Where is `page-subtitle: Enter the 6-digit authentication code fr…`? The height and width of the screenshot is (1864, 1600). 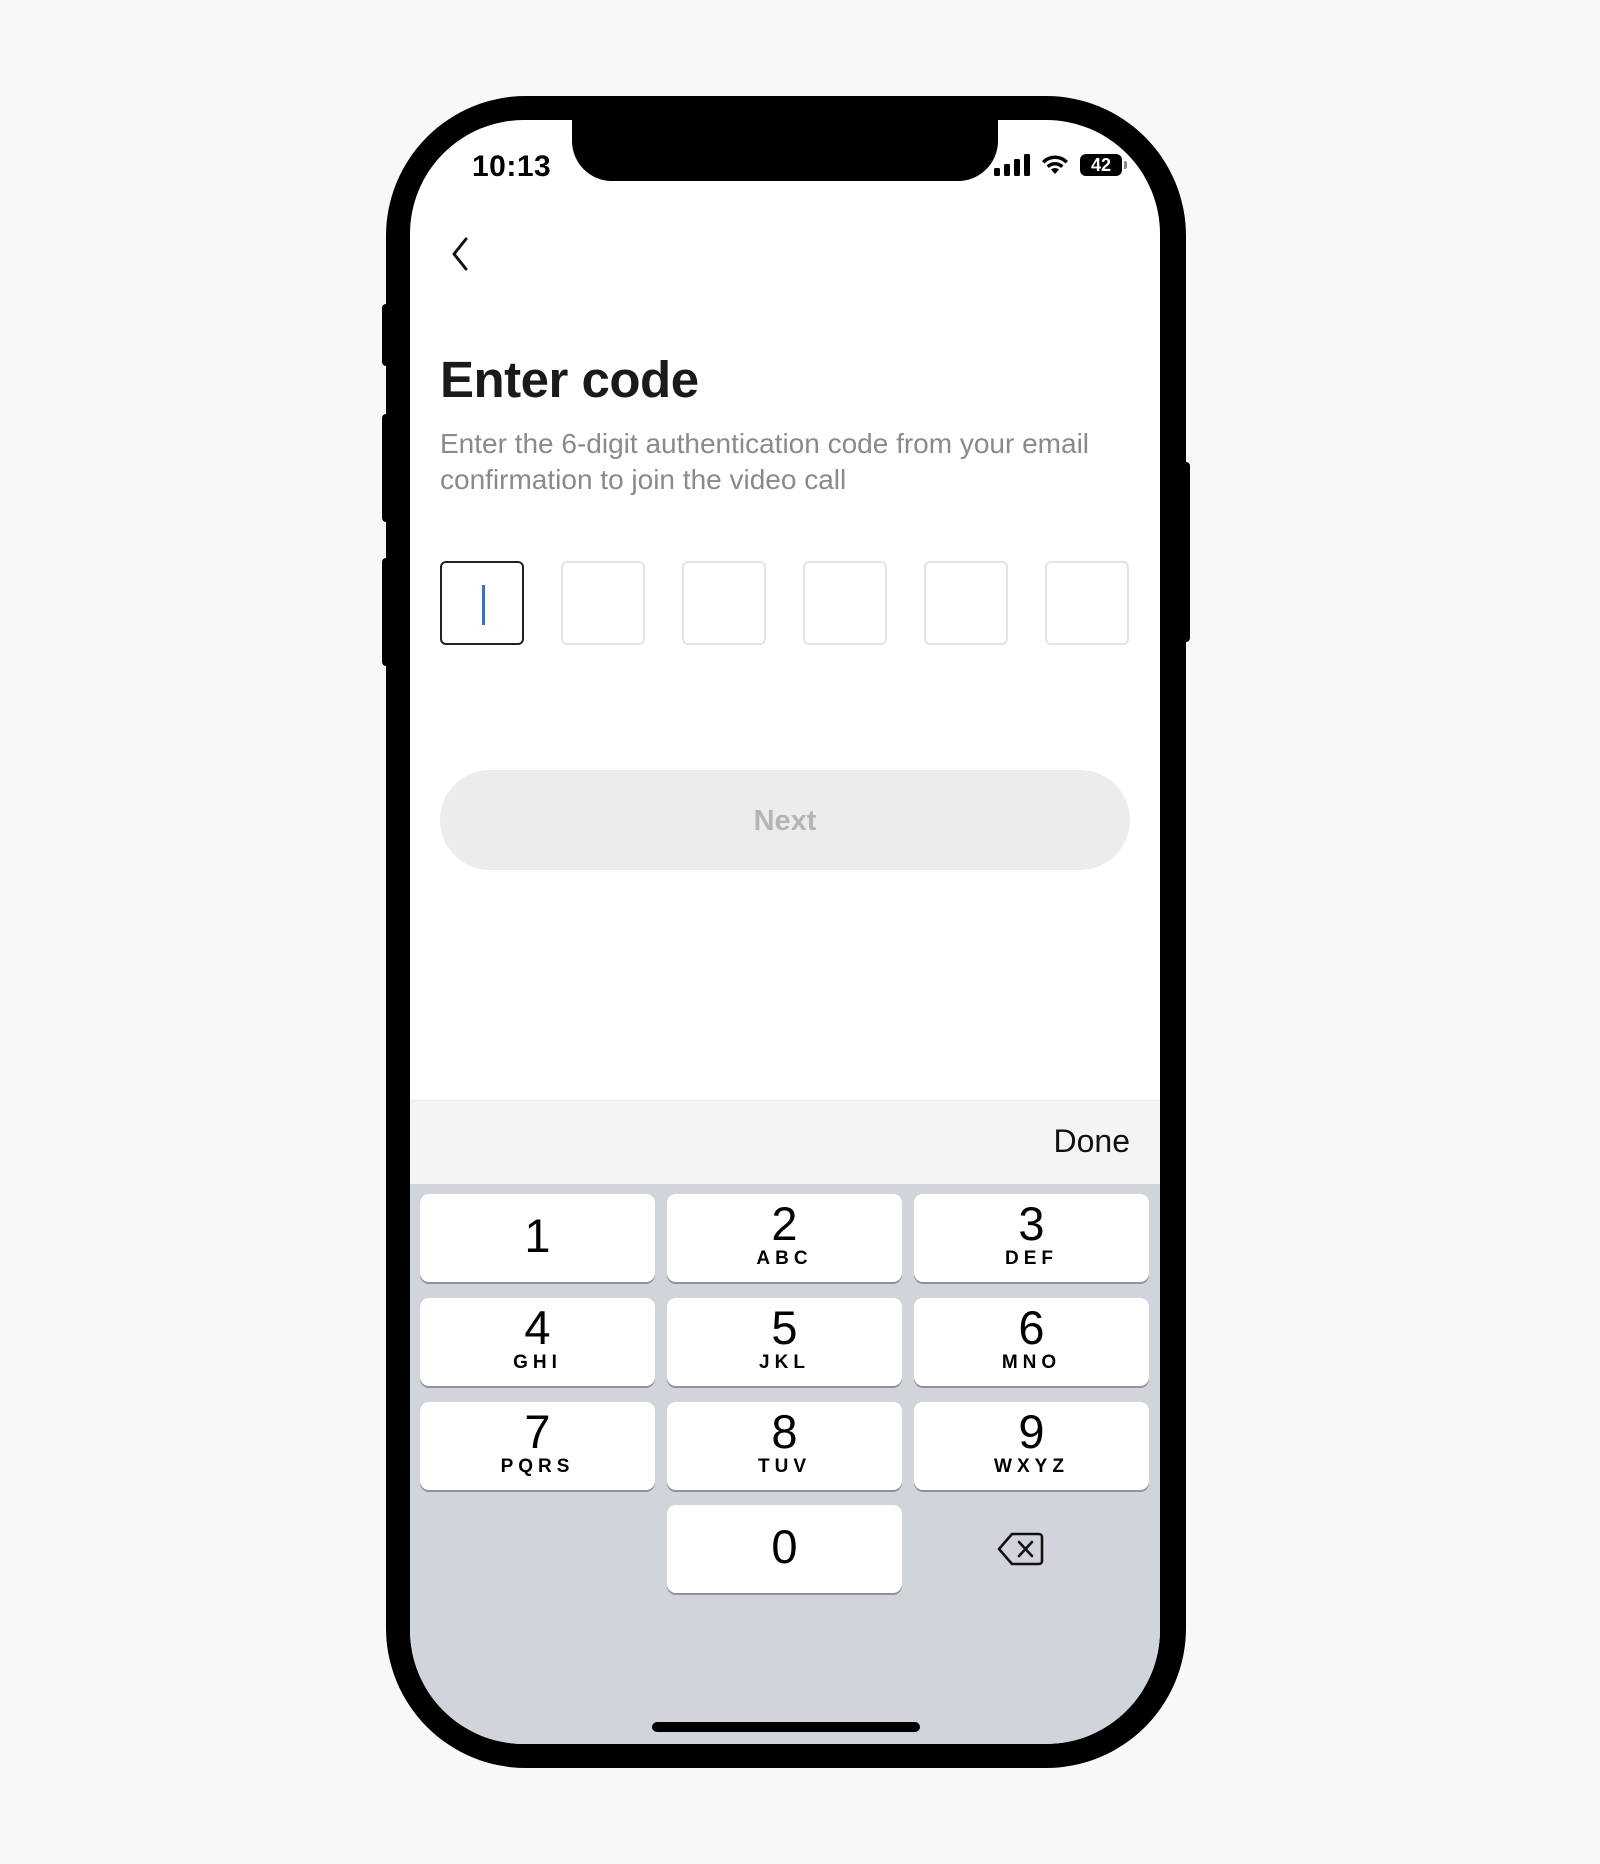
page-subtitle: Enter the 6-digit authentication code fr… is located at coordinates (765, 461).